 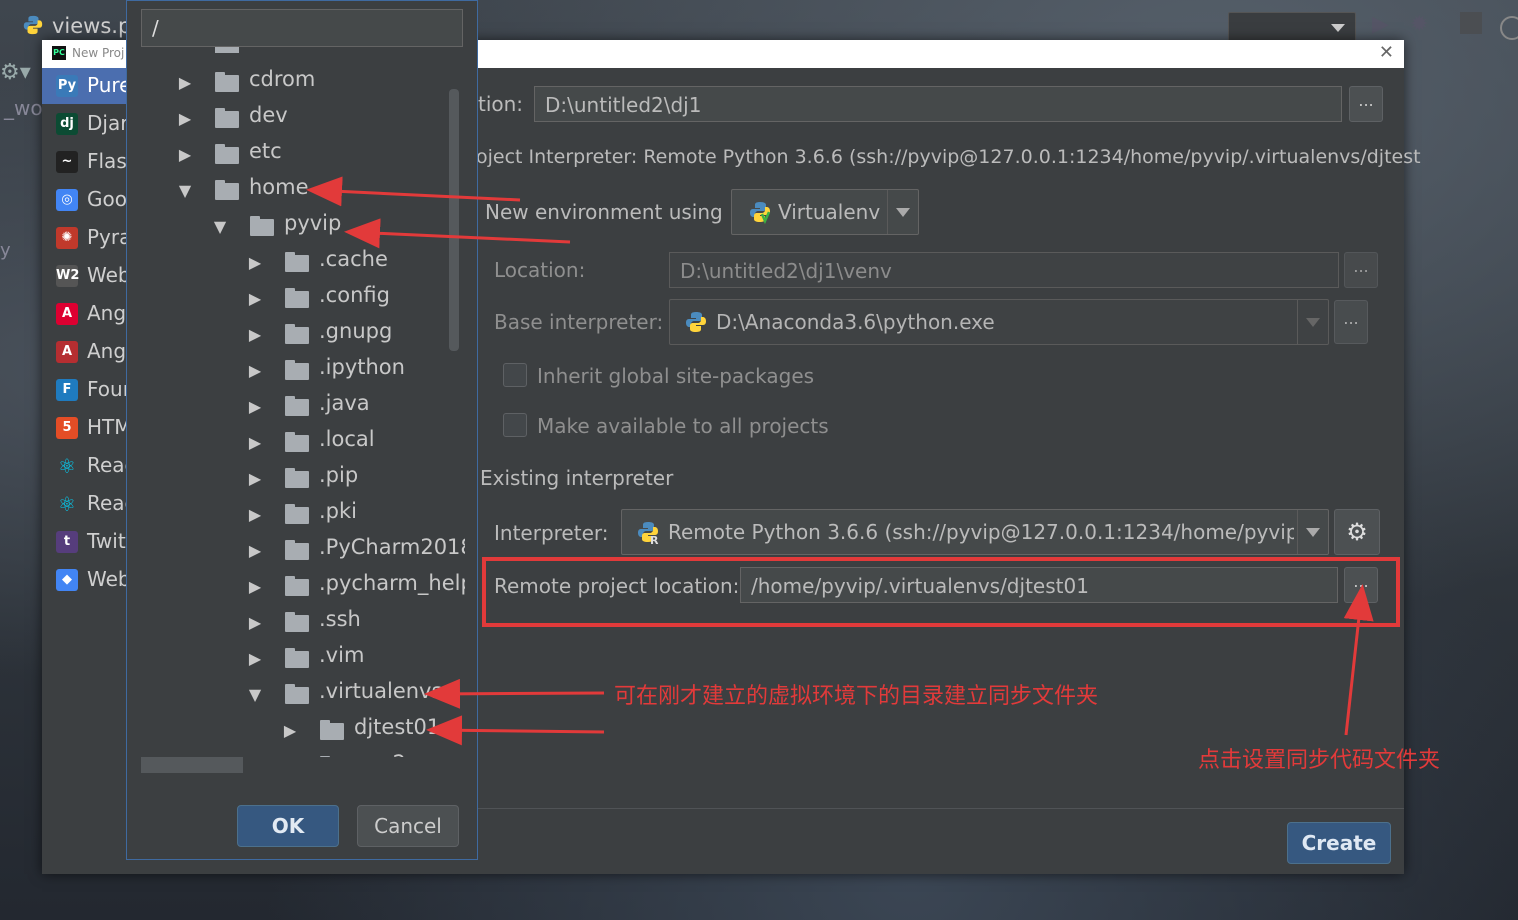 I want to click on folder-tree-row: ▶ cdrom, so click(x=303, y=83).